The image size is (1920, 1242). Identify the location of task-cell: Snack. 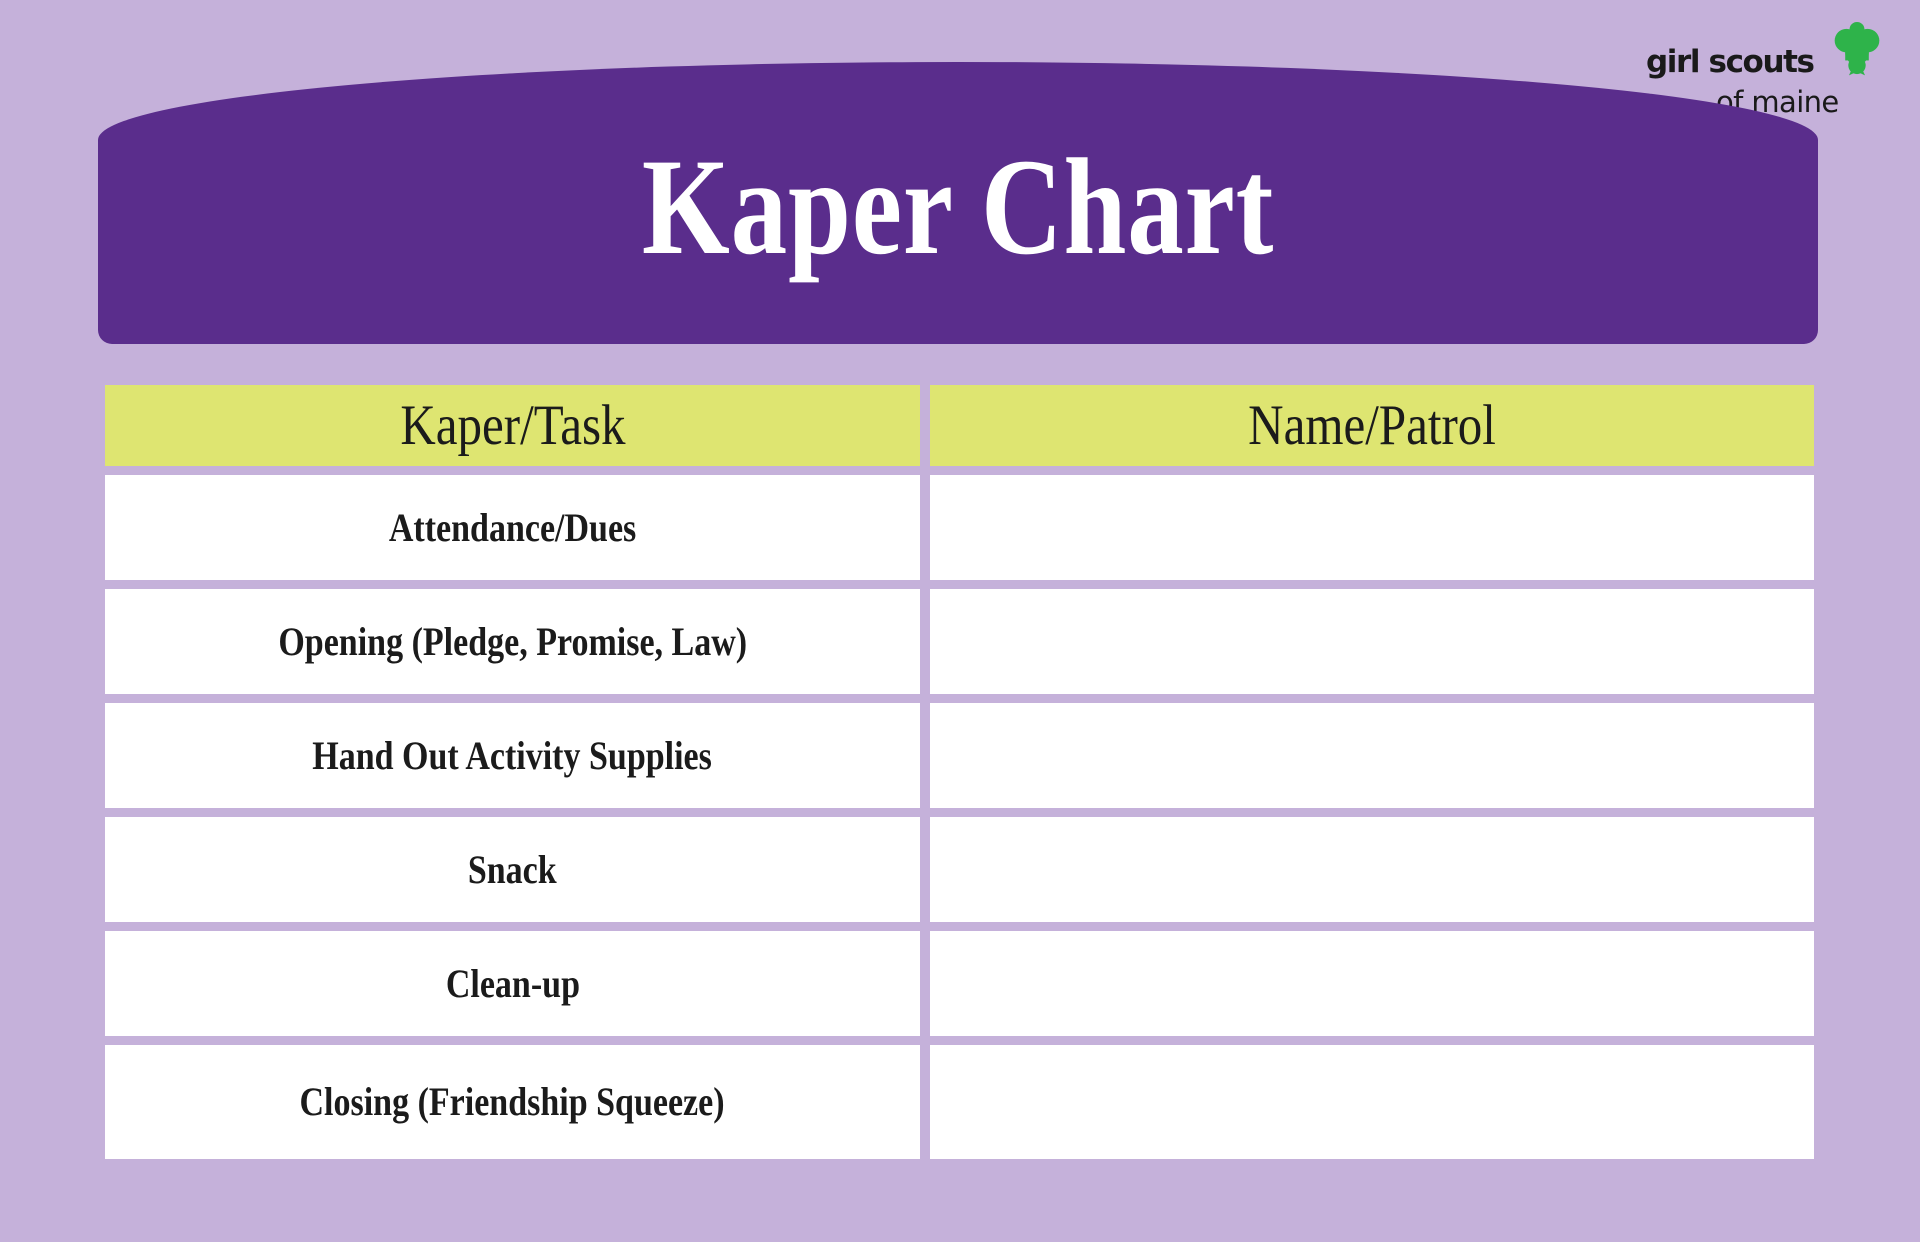
(517, 874).